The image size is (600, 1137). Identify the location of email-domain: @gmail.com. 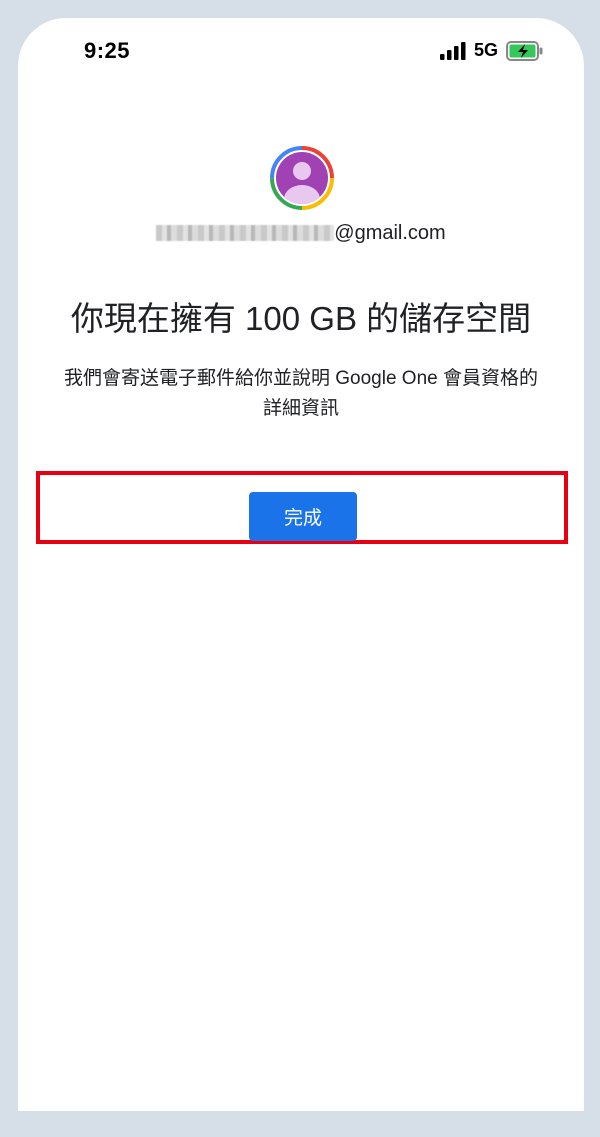
(390, 233).